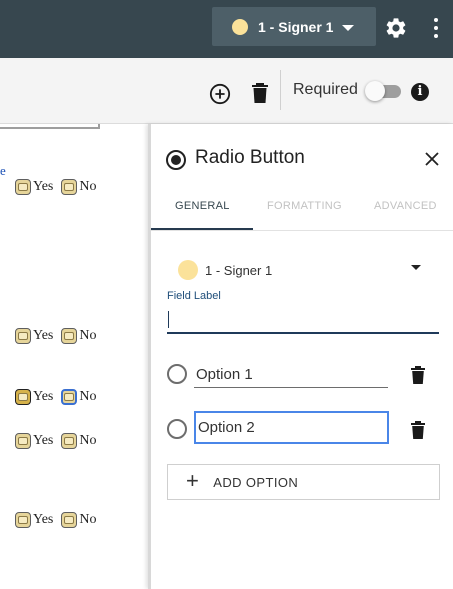 This screenshot has height=589, width=453. What do you see at coordinates (220, 94) in the screenshot?
I see `add-circle-icon` at bounding box center [220, 94].